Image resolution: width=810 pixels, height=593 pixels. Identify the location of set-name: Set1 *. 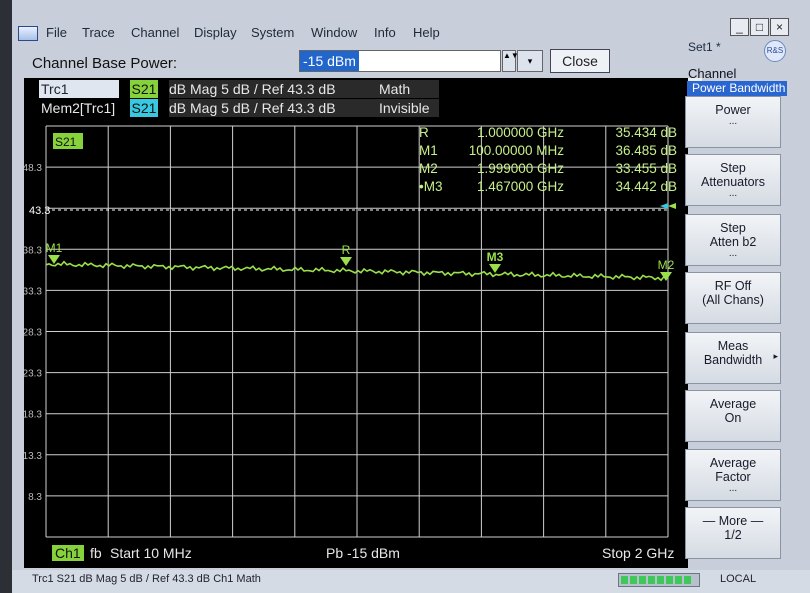
(704, 47).